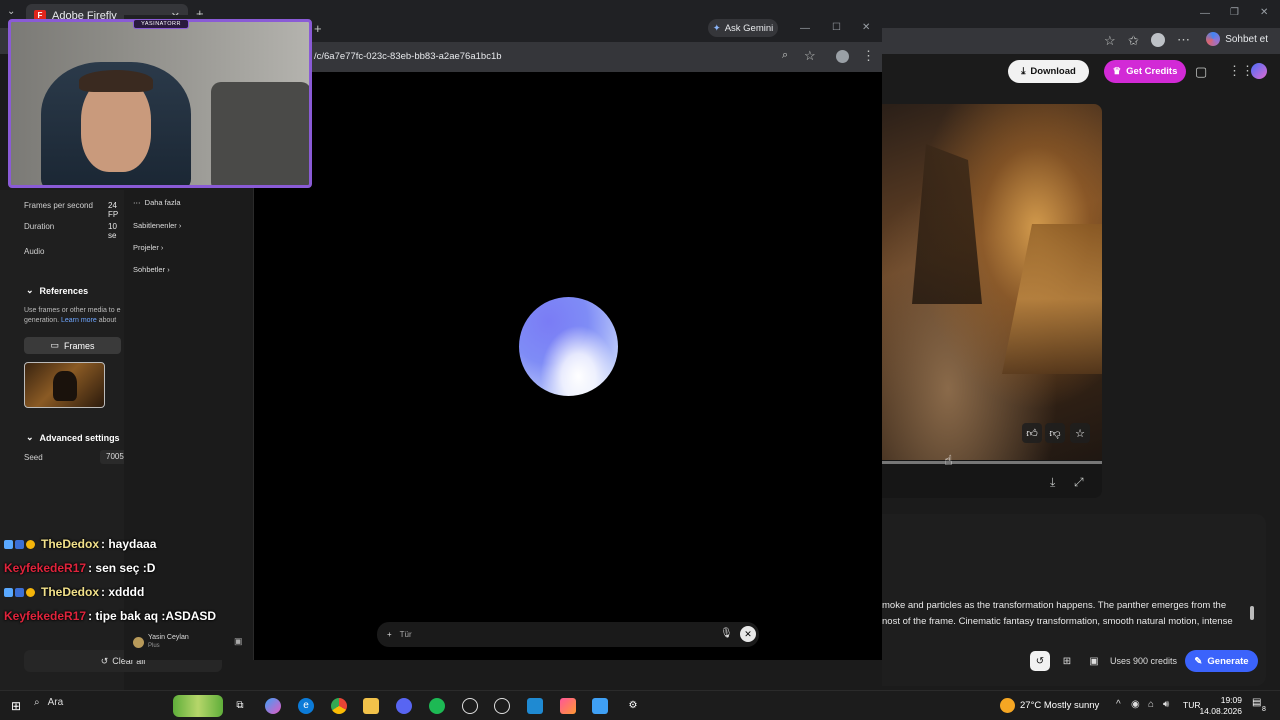 The image size is (1280, 720). Describe the element at coordinates (1110, 41) in the screenshot. I see `bookmark-star-icon: ☆` at that location.